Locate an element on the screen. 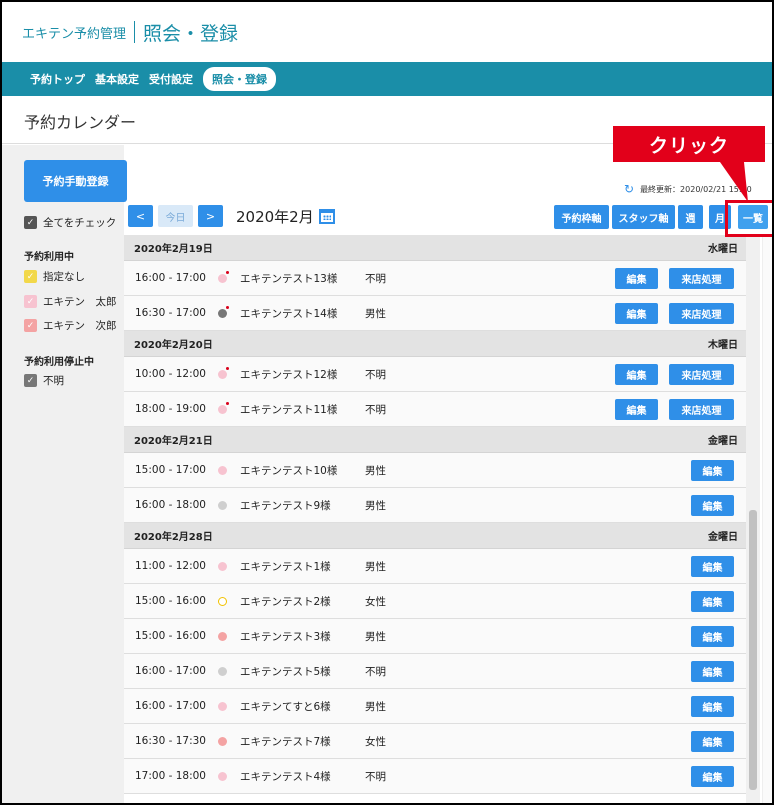 The width and height of the screenshot is (774, 805). check-all-checkbox: ✓ 全てをチェック is located at coordinates (70, 222).